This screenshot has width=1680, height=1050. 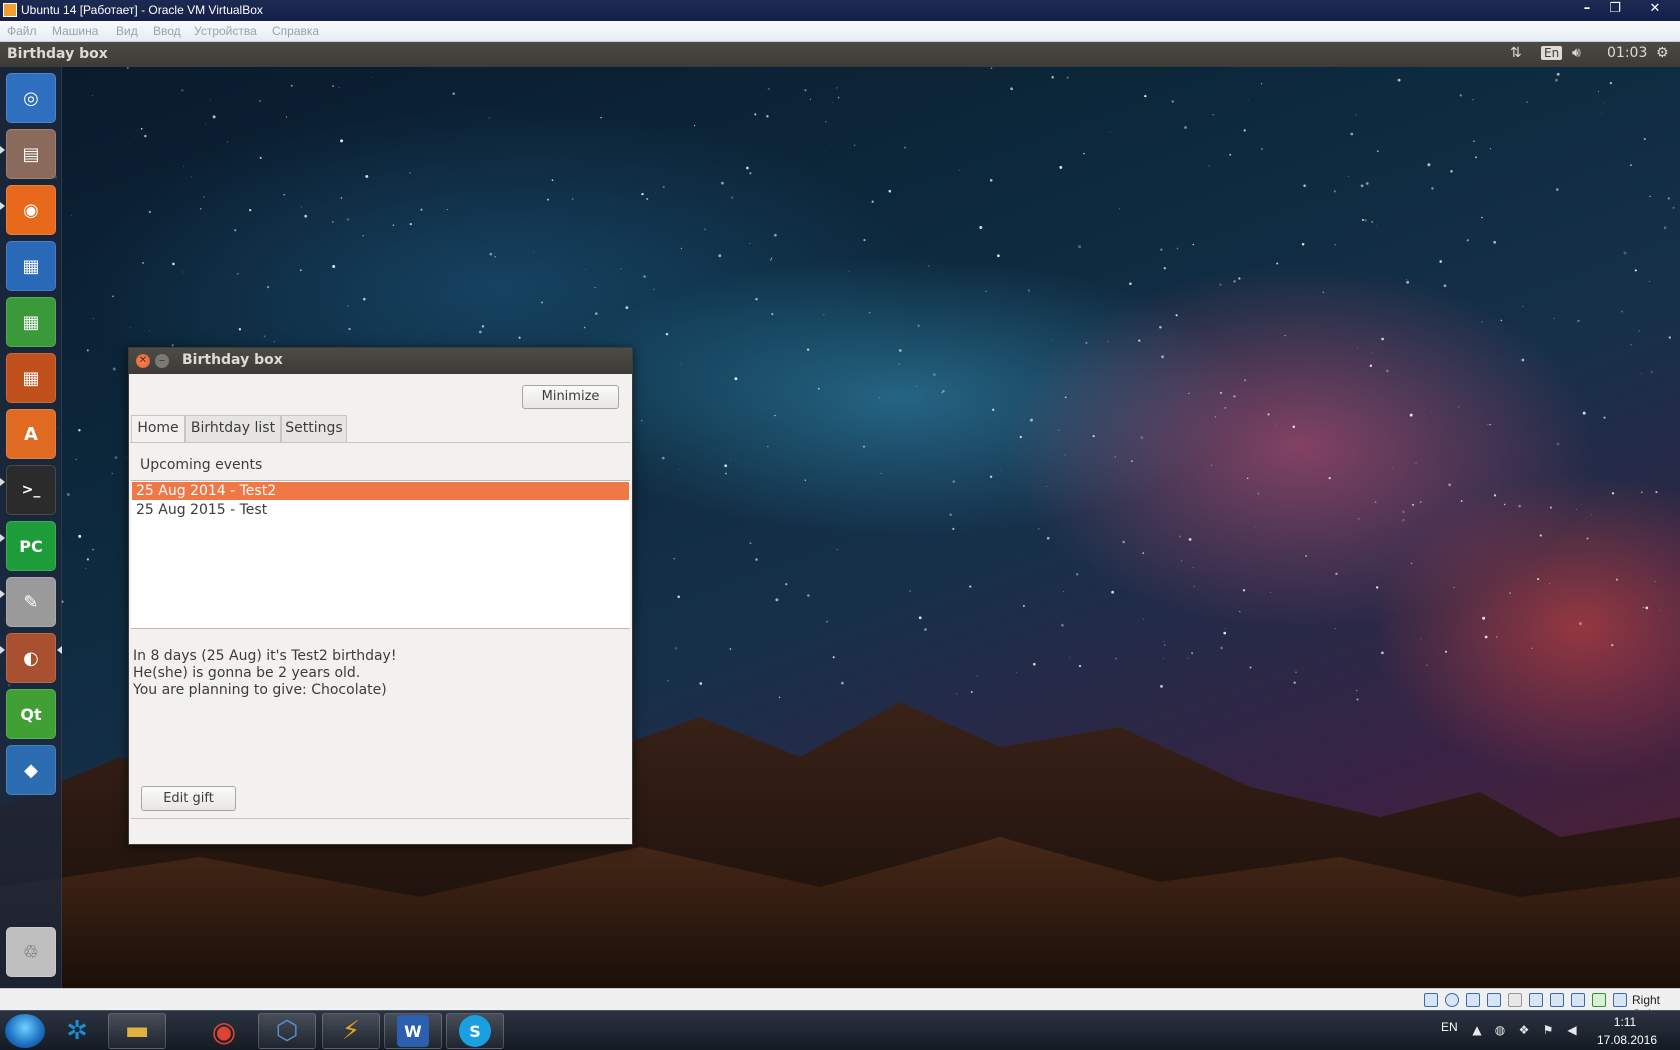 What do you see at coordinates (158, 429) in the screenshot?
I see `tab-home: Home` at bounding box center [158, 429].